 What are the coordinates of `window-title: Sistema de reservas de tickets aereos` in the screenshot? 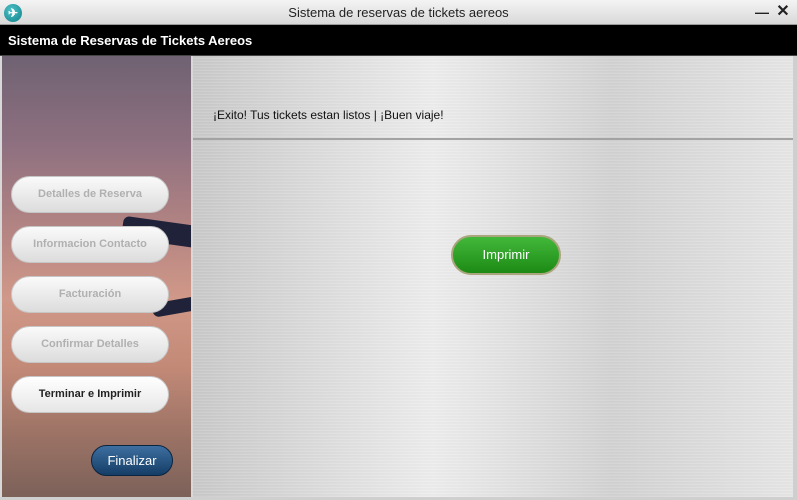 It's located at (398, 12).